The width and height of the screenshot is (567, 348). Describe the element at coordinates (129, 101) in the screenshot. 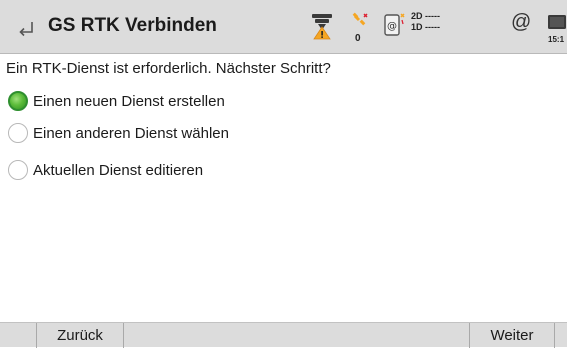

I see `option-label: Einen neuen Dienst erstellen` at that location.